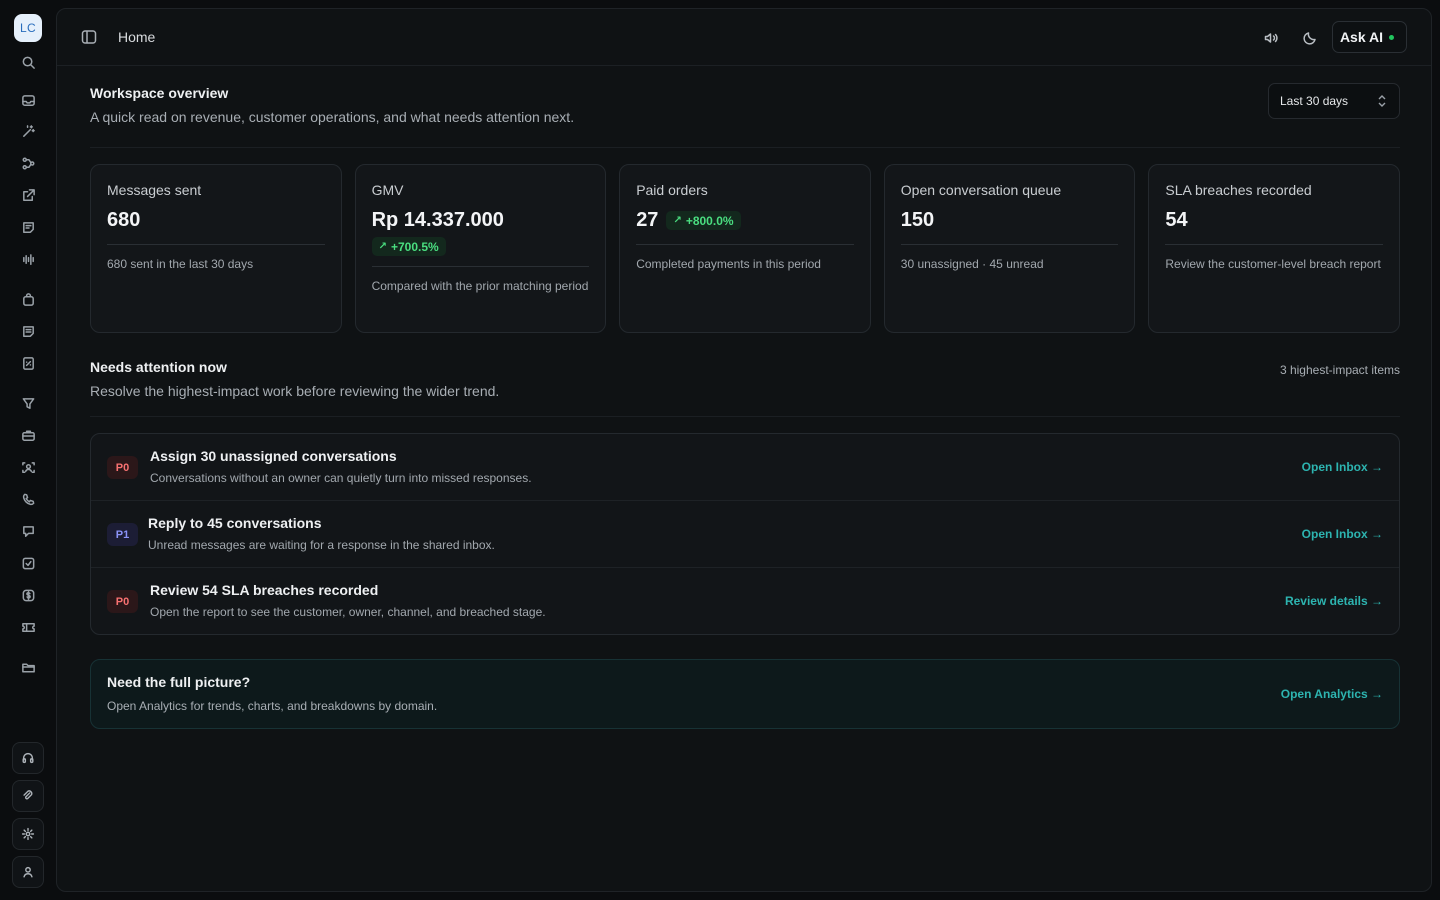 Image resolution: width=1440 pixels, height=900 pixels. I want to click on priority-badge: P1, so click(122, 534).